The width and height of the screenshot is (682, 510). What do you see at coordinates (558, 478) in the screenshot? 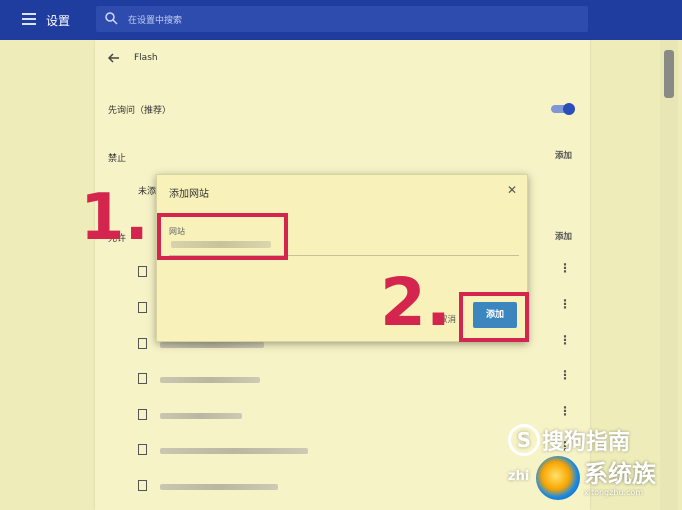
I see `xitongzu-logo-icon` at bounding box center [558, 478].